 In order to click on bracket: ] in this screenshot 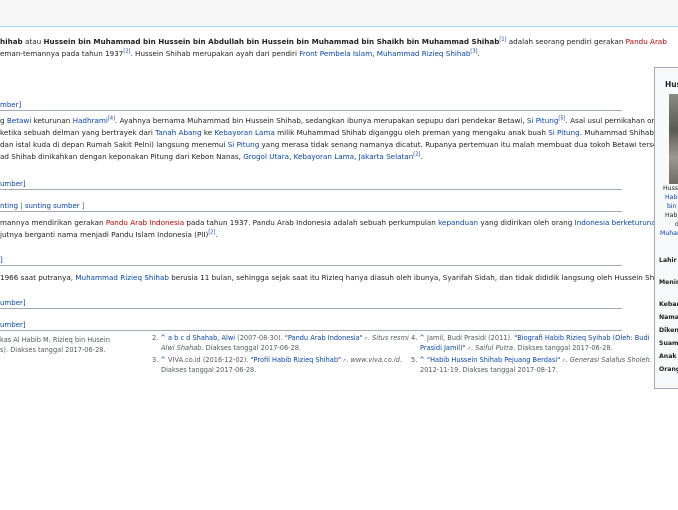, I will do `click(82, 206)`.